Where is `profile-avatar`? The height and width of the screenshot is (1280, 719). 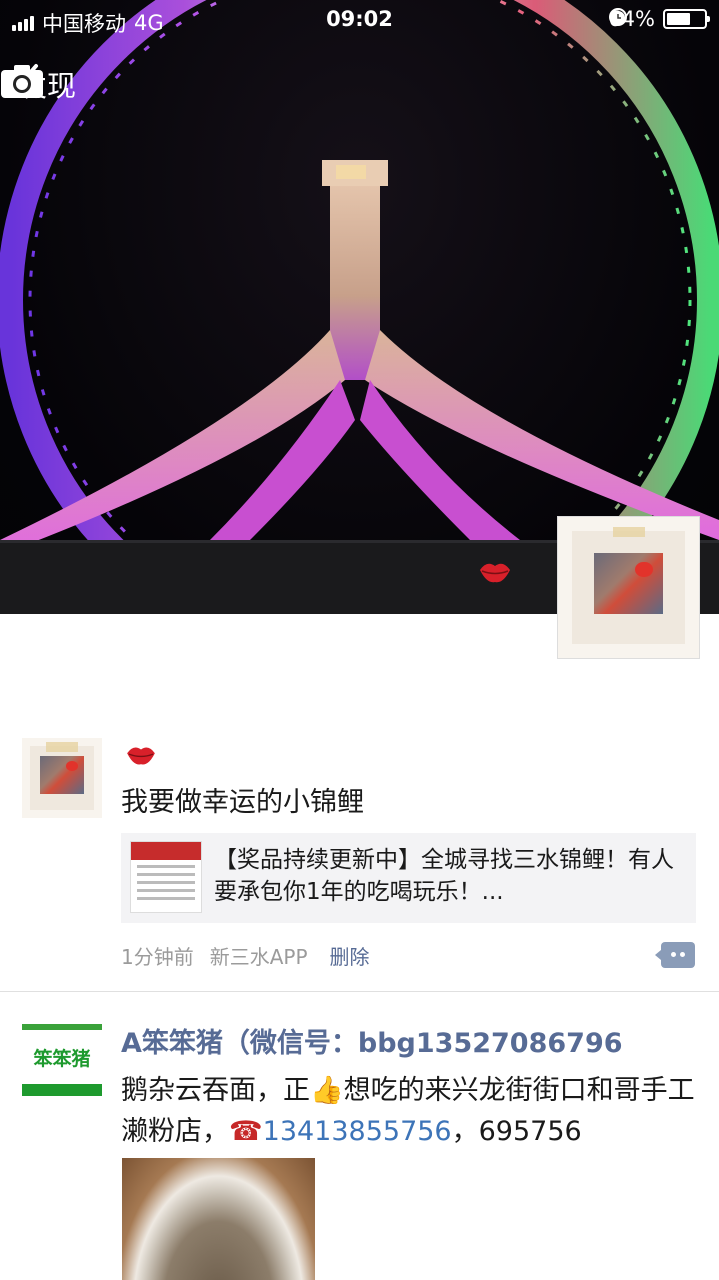
profile-avatar is located at coordinates (628, 587).